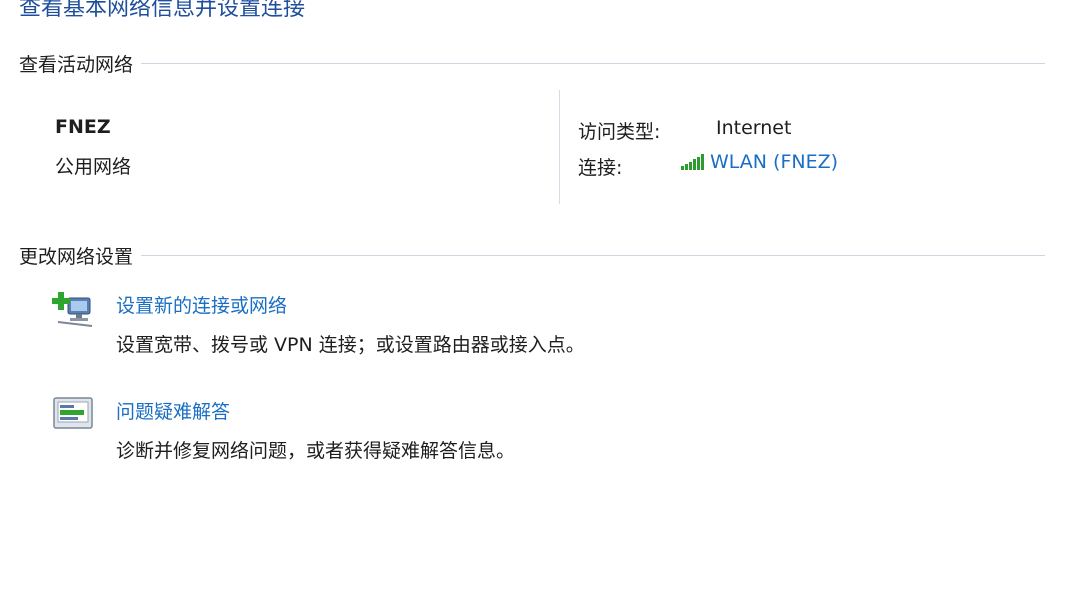 The height and width of the screenshot is (600, 1074). What do you see at coordinates (74, 308) in the screenshot?
I see `new-connection-icon` at bounding box center [74, 308].